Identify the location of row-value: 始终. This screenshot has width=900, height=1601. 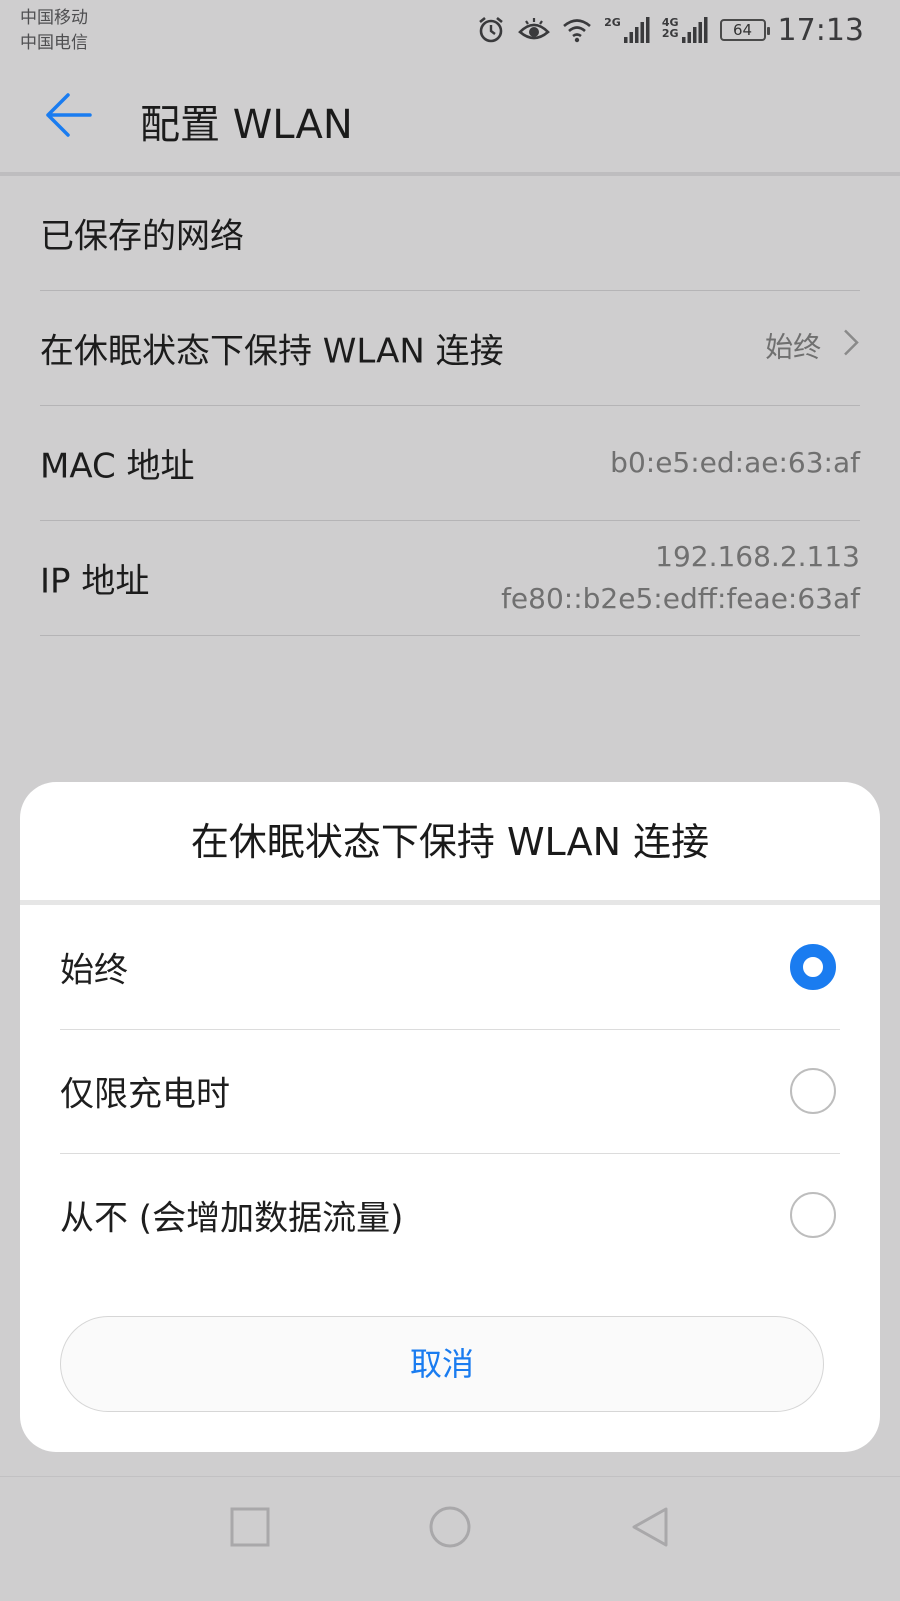
(812, 348).